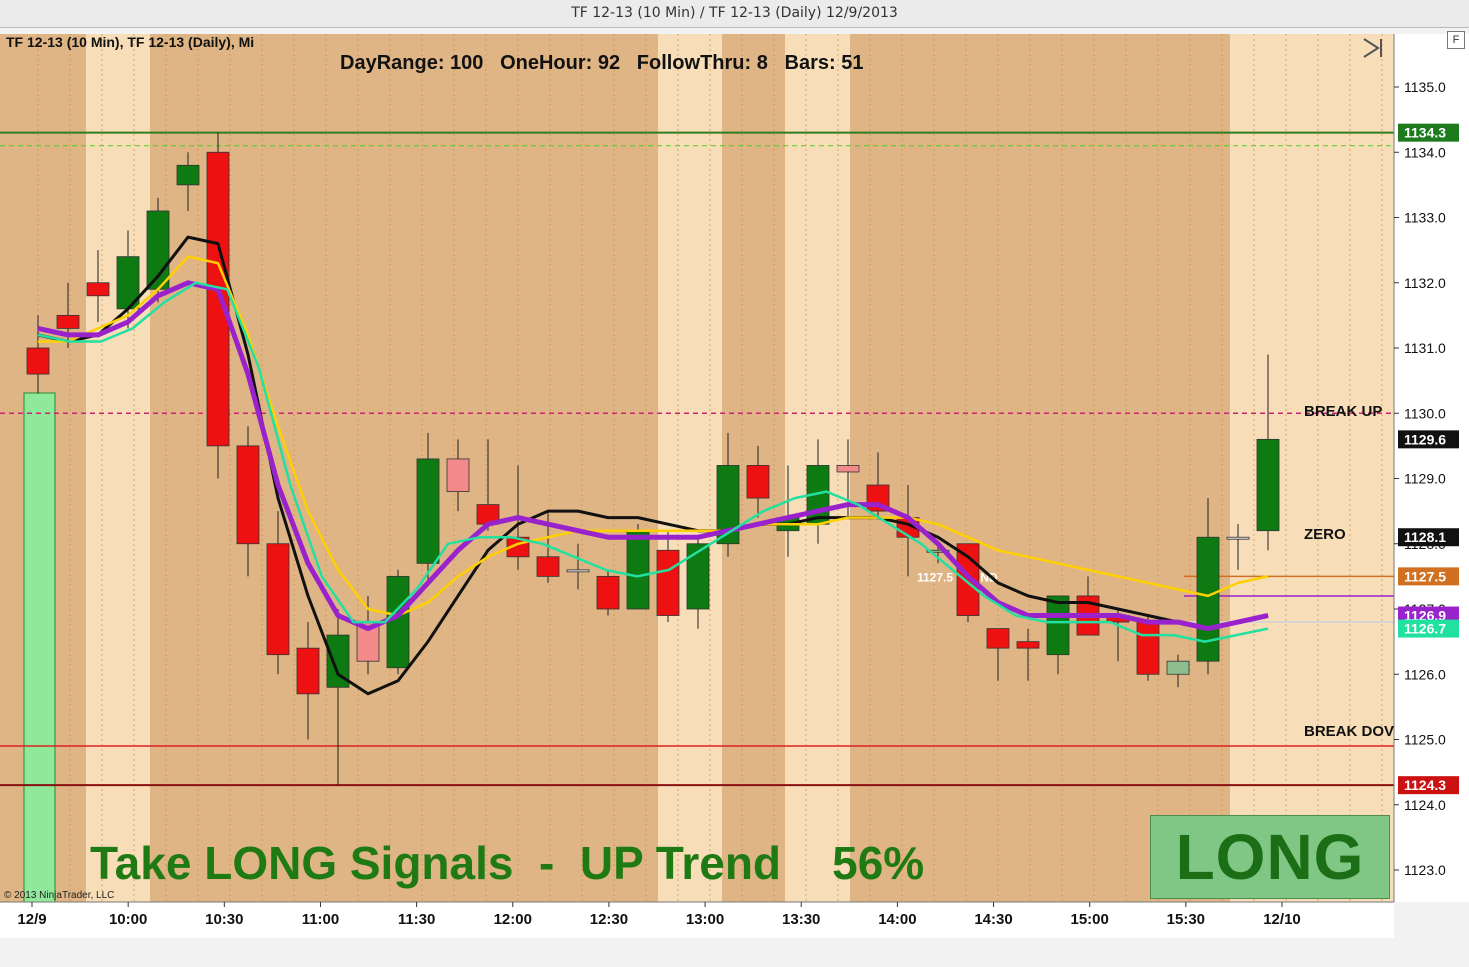  Describe the element at coordinates (417, 919) in the screenshot. I see `x-tick-label: 11:30` at that location.